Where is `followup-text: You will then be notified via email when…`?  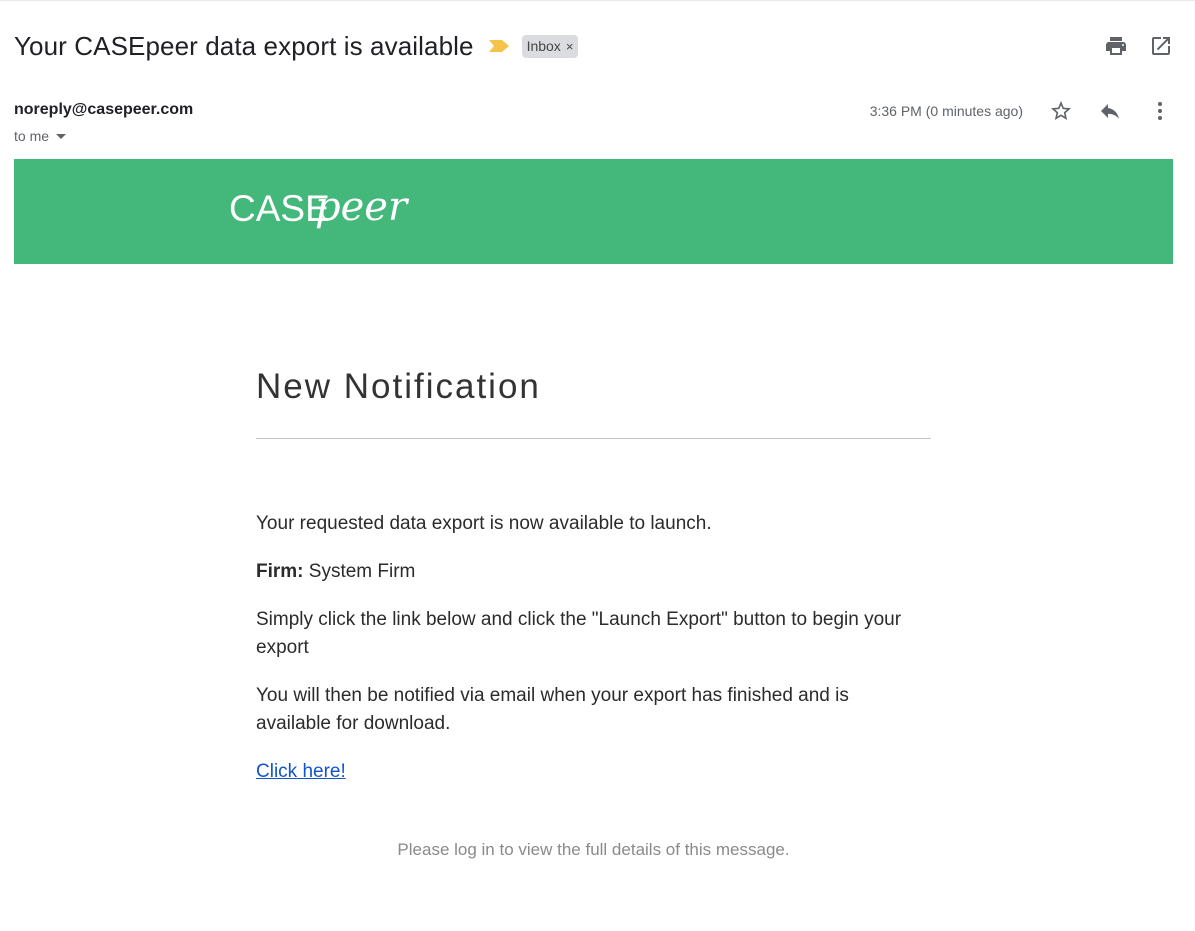 followup-text: You will then be notified via email when… is located at coordinates (552, 709).